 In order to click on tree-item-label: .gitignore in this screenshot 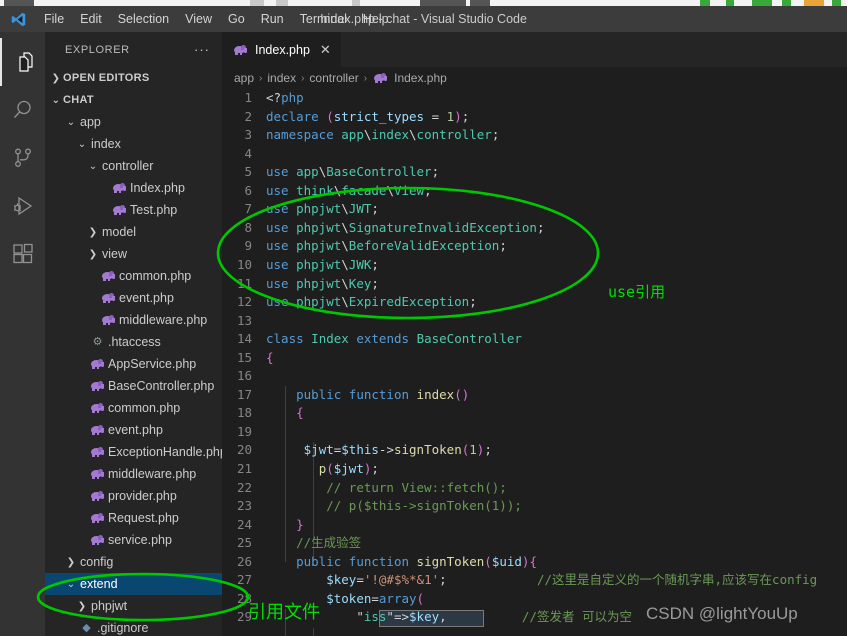, I will do `click(123, 628)`.